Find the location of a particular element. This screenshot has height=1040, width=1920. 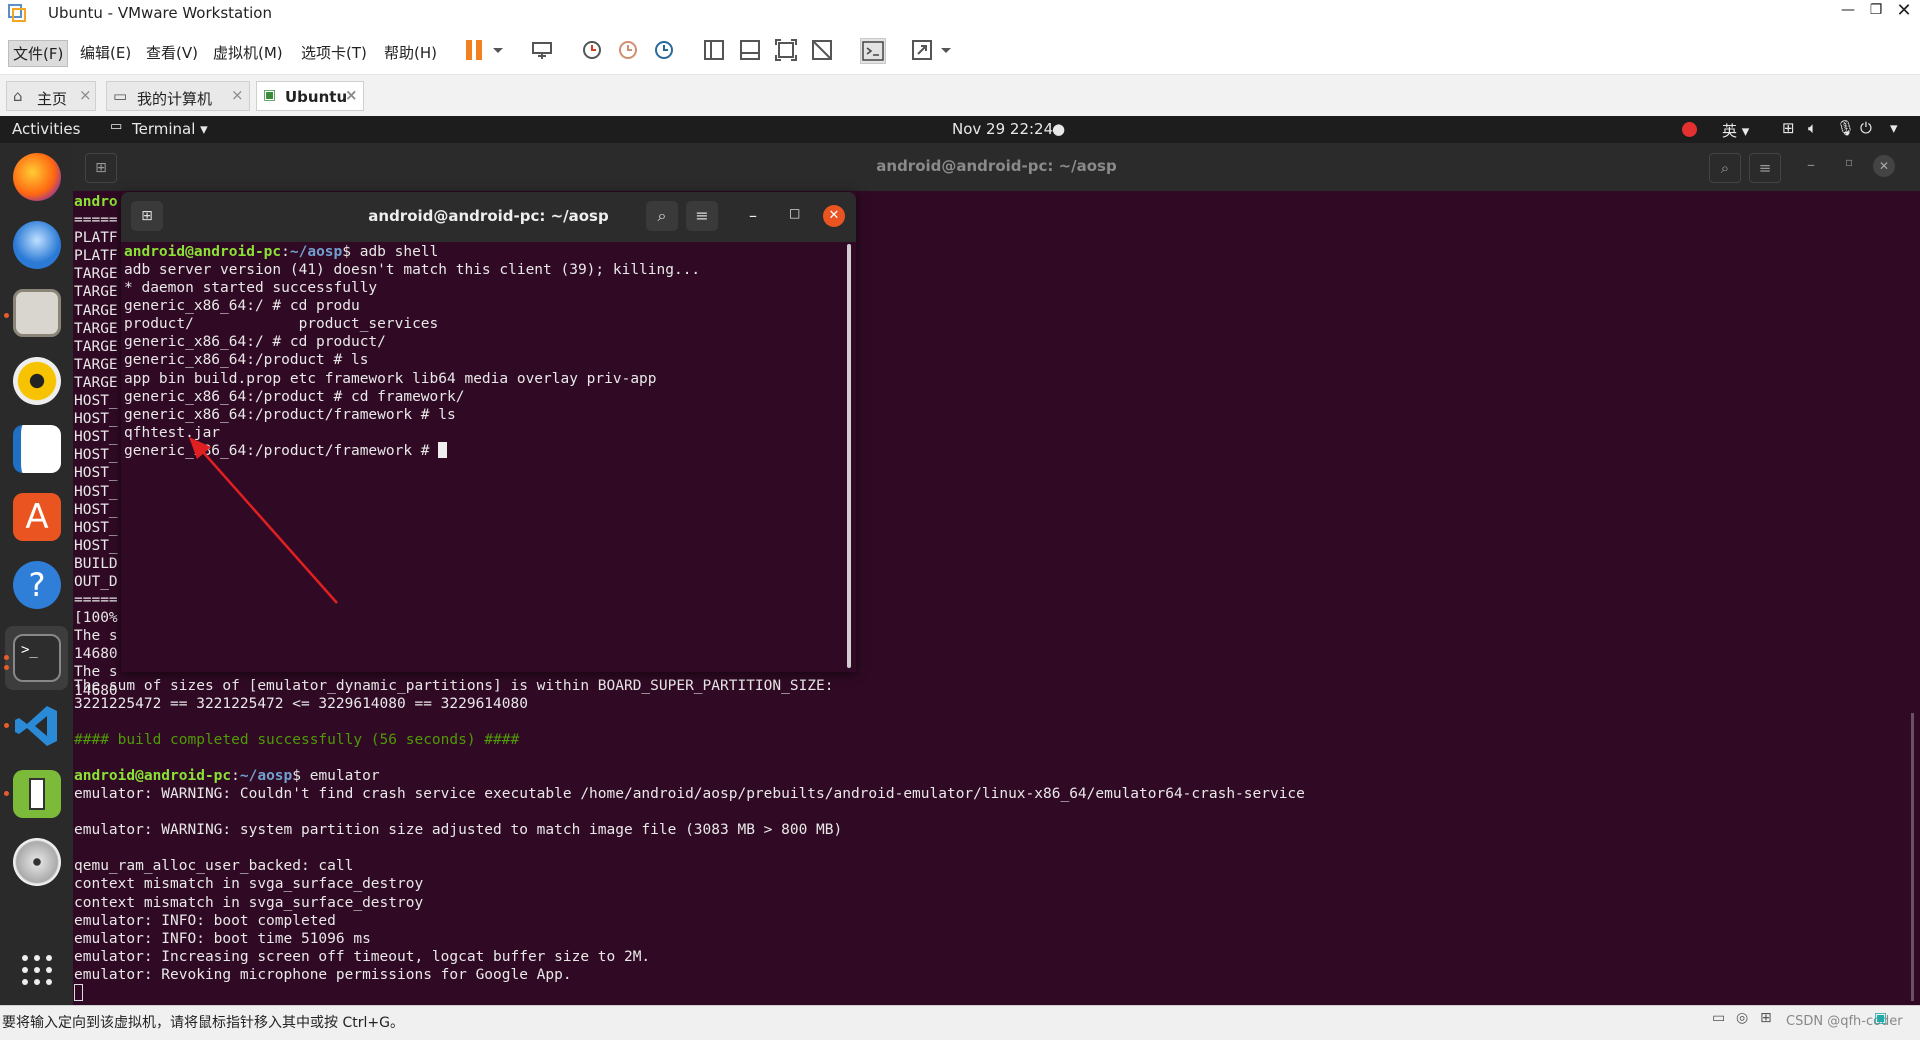

minimize-button: — is located at coordinates (1848, 13).